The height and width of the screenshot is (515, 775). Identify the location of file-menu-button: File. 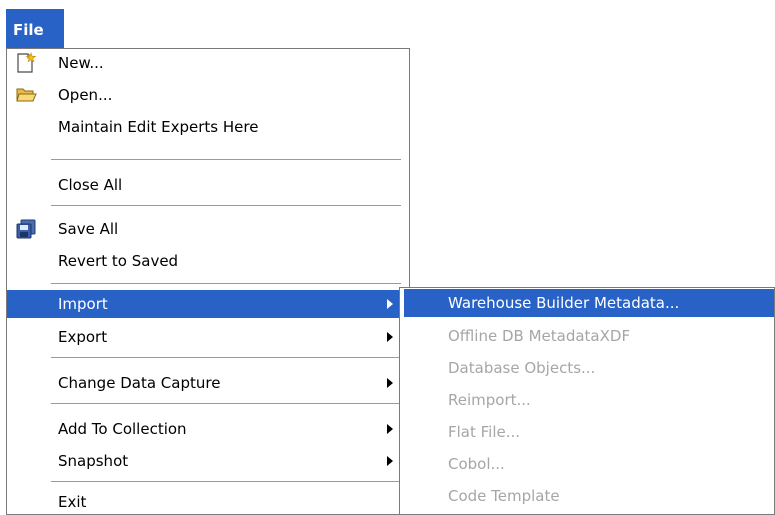
(35, 29).